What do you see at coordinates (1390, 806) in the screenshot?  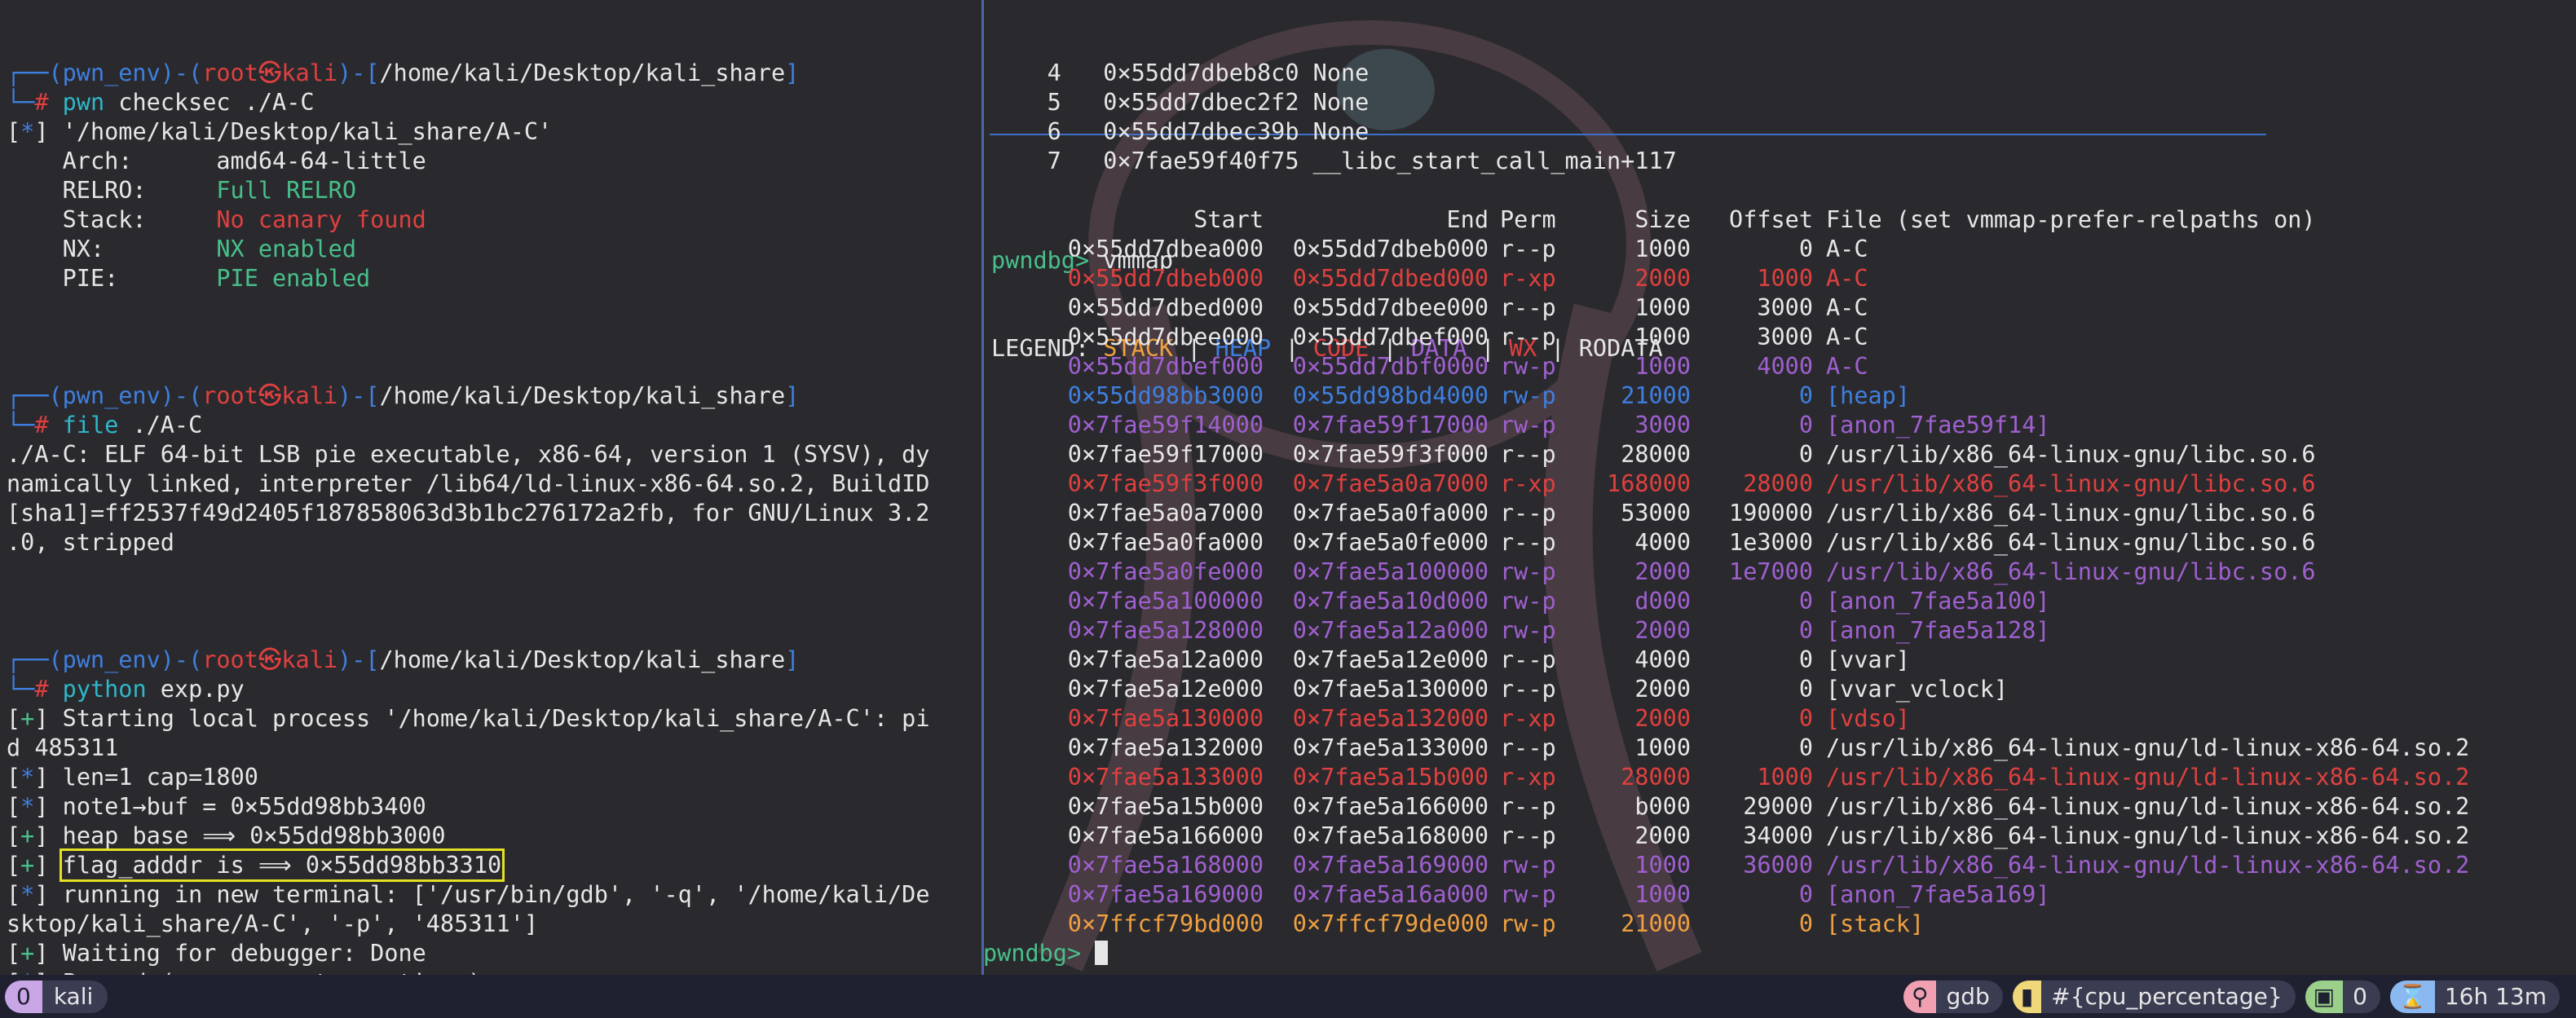 I see `region-end: 0×7fae5a166000` at bounding box center [1390, 806].